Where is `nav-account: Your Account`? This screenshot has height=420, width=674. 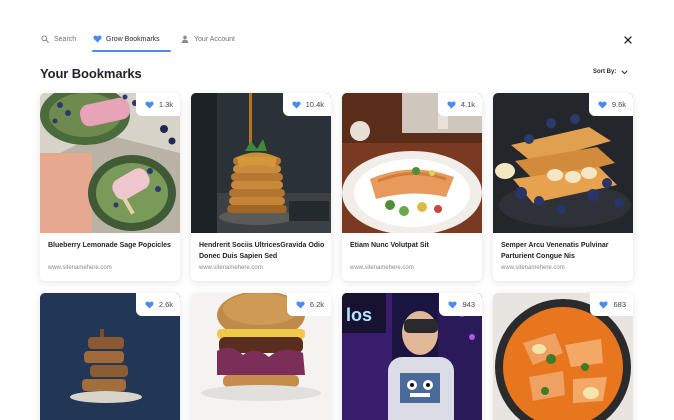 nav-account: Your Account is located at coordinates (215, 39).